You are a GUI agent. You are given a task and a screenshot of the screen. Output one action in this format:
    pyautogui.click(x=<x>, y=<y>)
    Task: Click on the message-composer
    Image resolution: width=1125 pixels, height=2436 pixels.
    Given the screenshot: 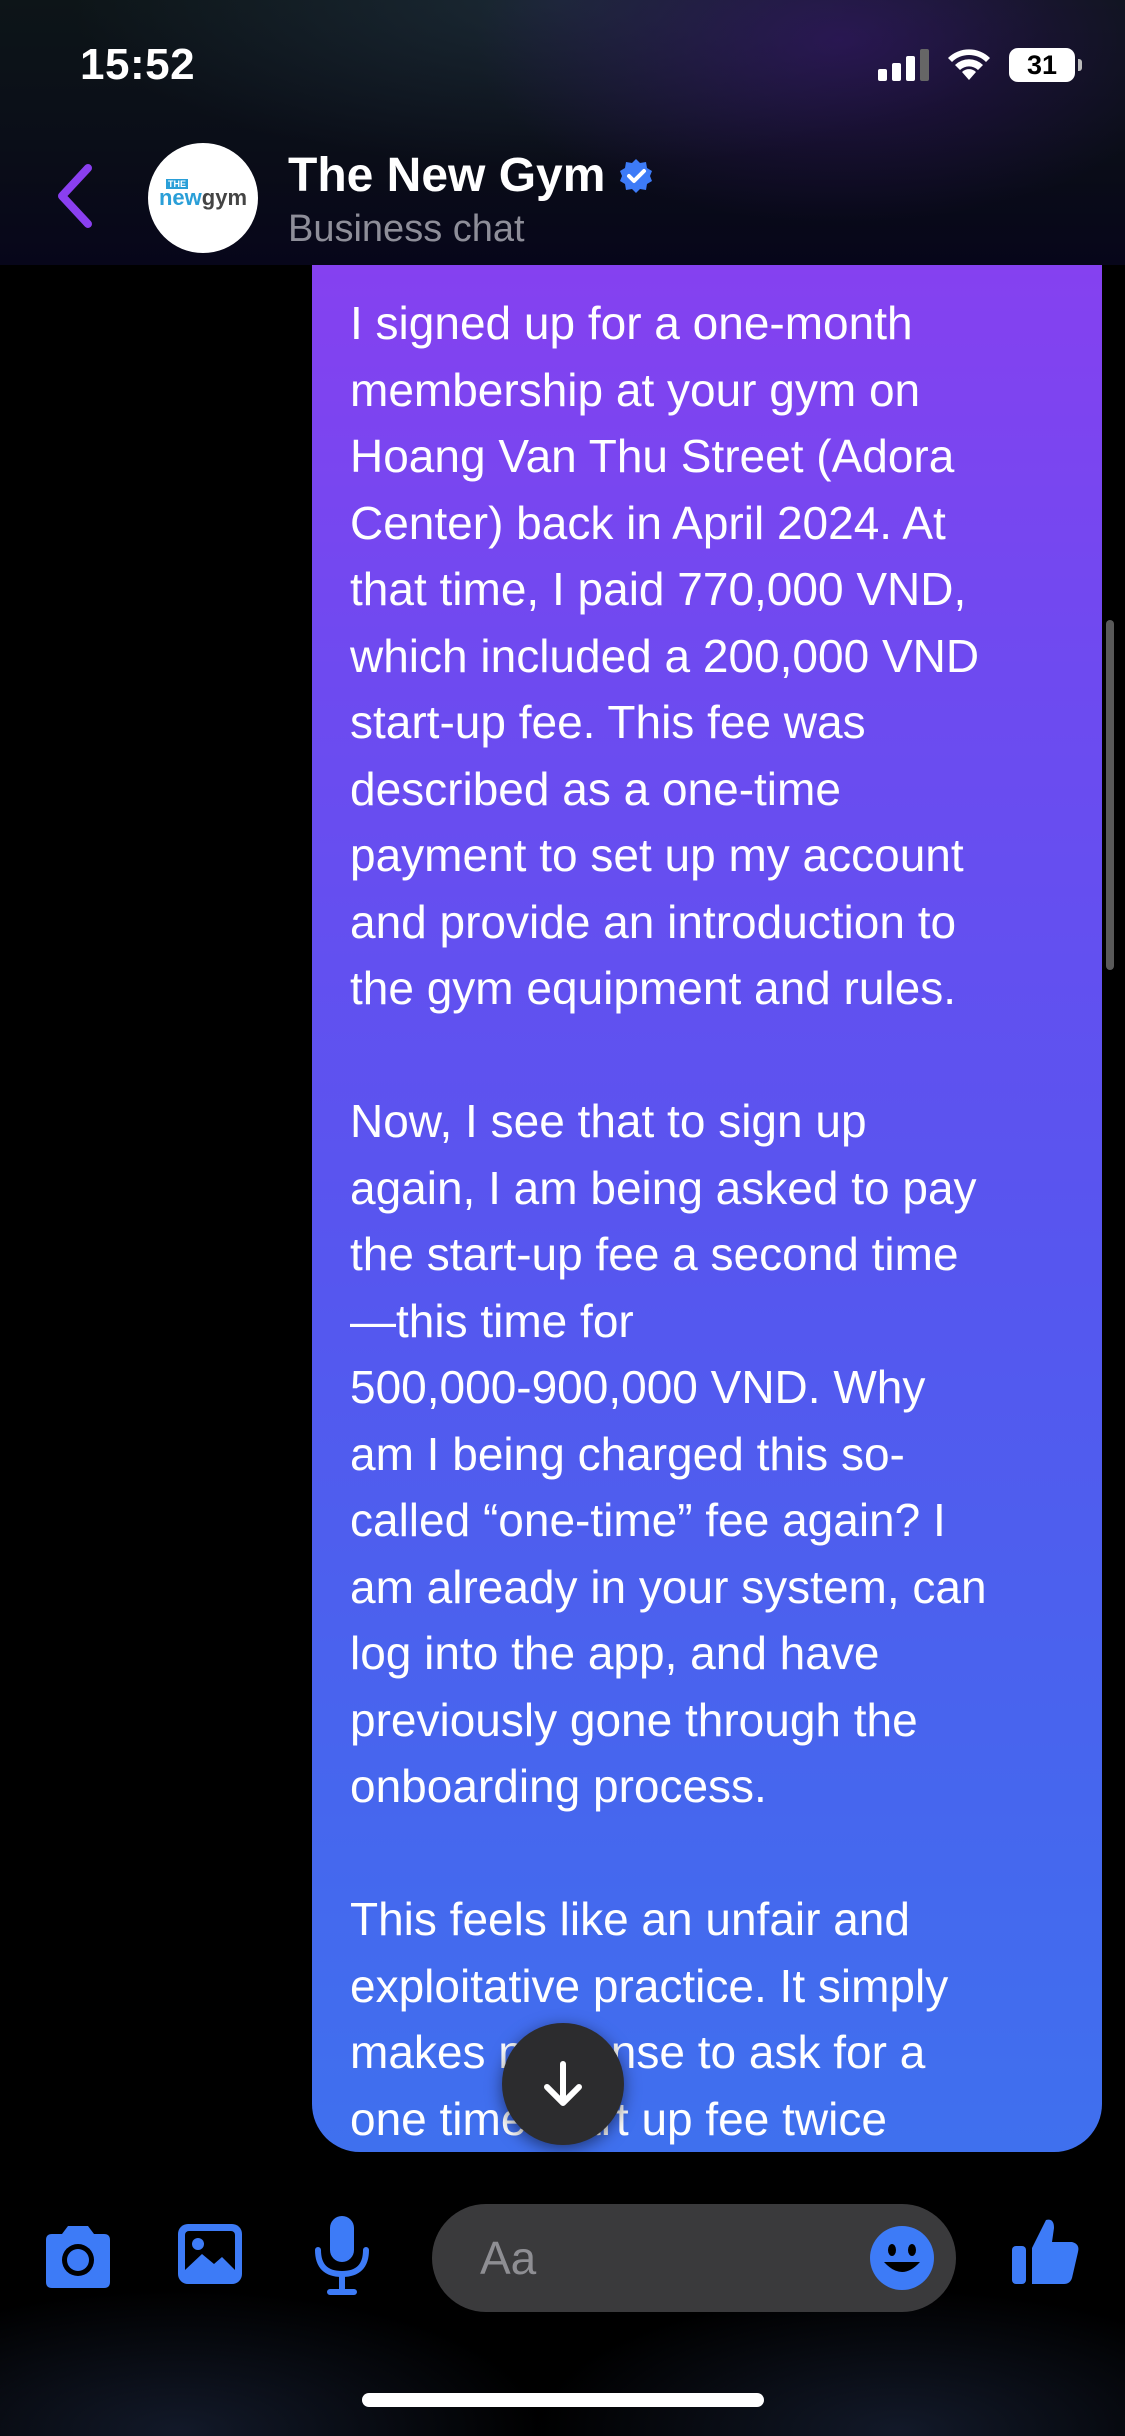 What is the action you would take?
    pyautogui.click(x=562, y=2303)
    